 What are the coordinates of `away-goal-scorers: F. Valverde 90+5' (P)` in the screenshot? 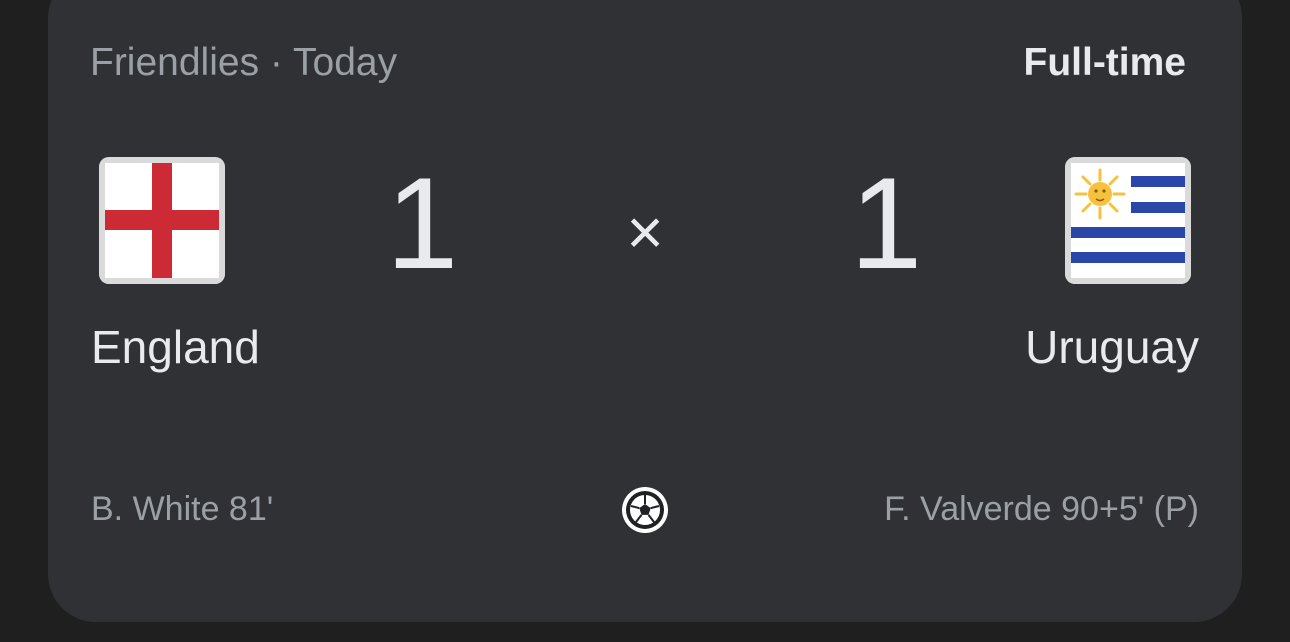 It's located at (1041, 509).